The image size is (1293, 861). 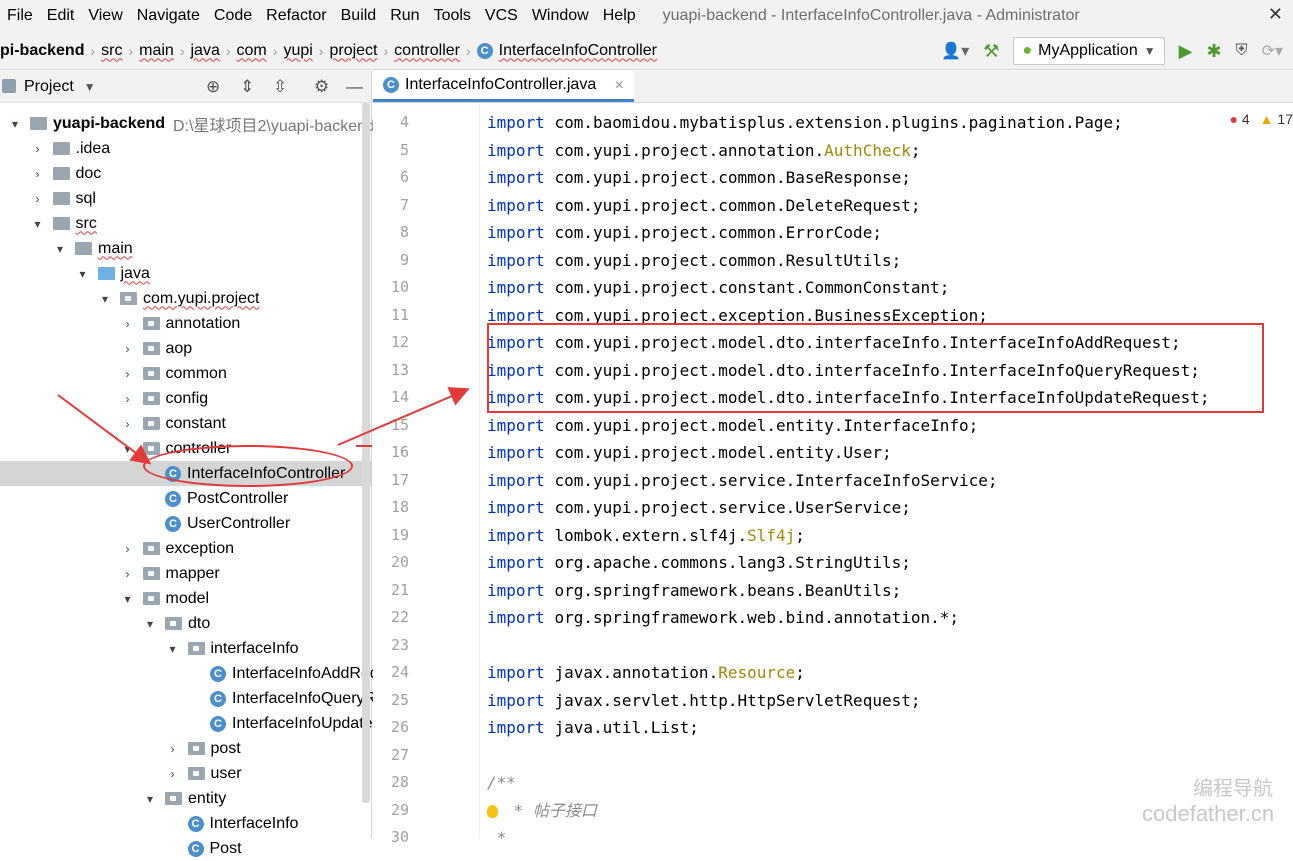 I want to click on tree-item: › aop, so click(x=96, y=348).